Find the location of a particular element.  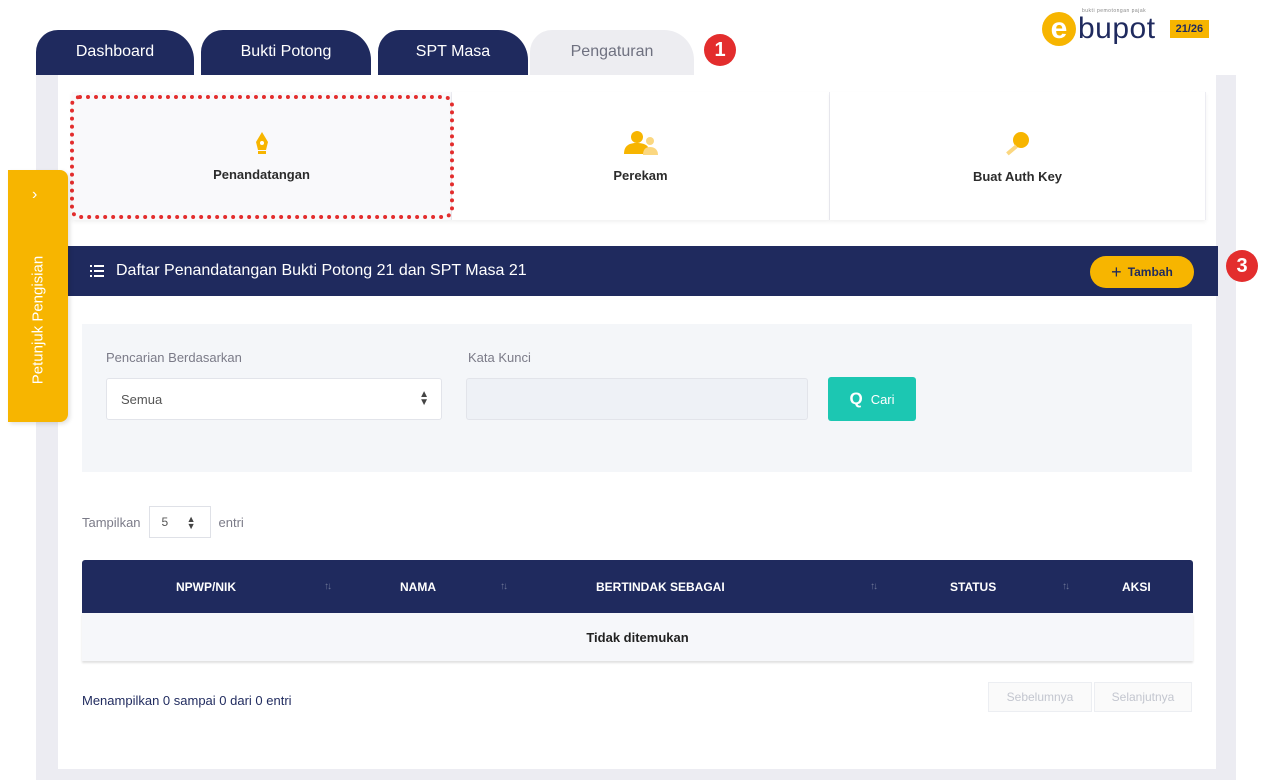

card-buat-auth-key: Buat Auth Key is located at coordinates (1018, 156).